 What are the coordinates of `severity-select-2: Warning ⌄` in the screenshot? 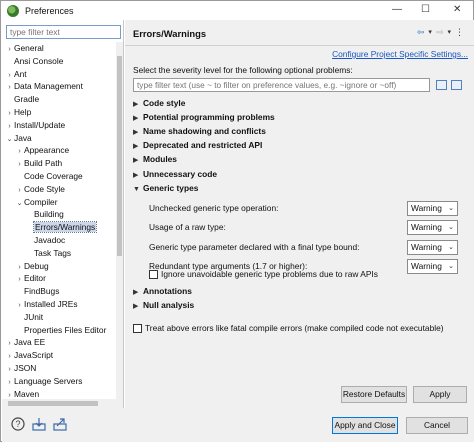 It's located at (432, 228).